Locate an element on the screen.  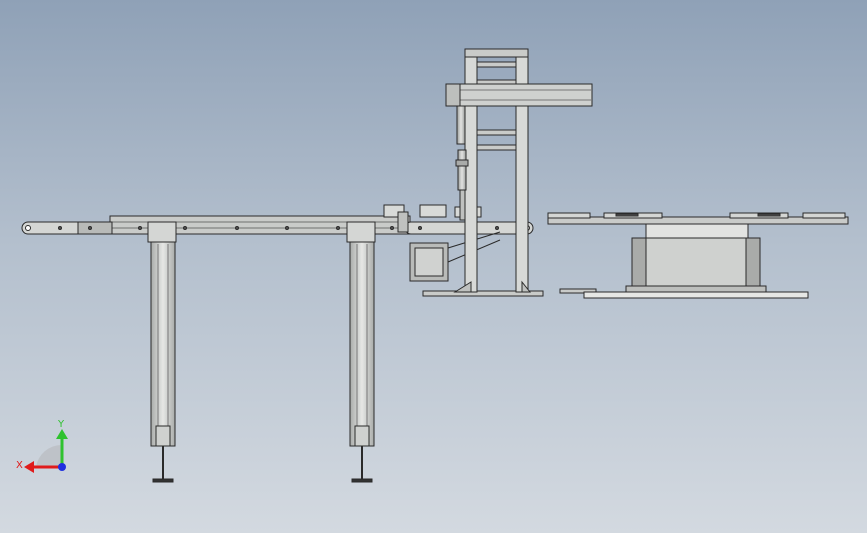
x-axis-label: X is located at coordinates (19, 465).